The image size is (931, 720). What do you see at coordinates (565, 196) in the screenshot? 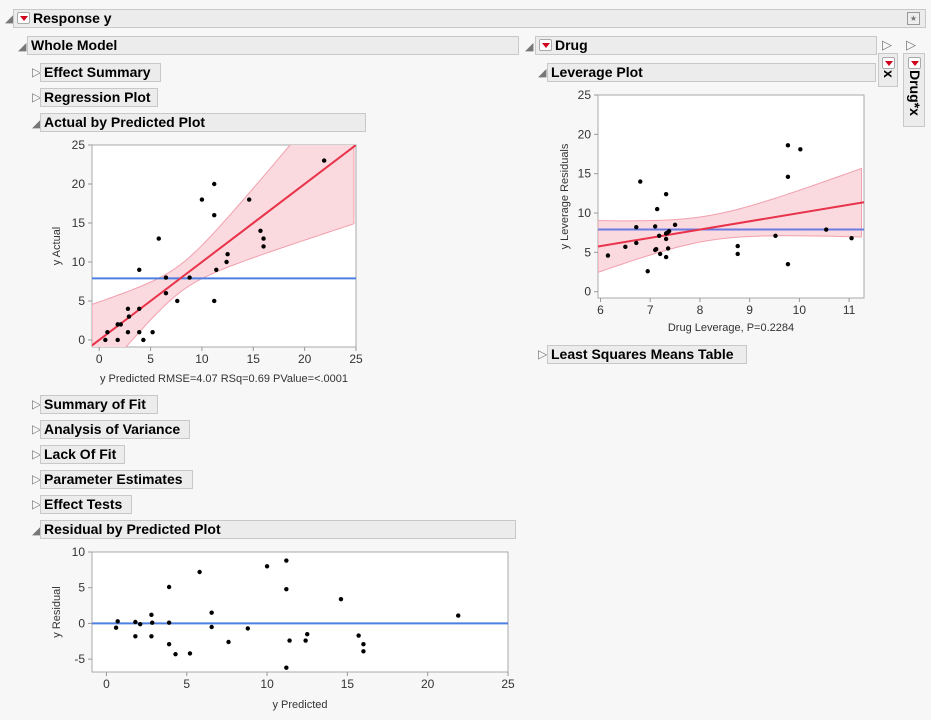
I see `y-axis-label: y Leverage Residuals` at bounding box center [565, 196].